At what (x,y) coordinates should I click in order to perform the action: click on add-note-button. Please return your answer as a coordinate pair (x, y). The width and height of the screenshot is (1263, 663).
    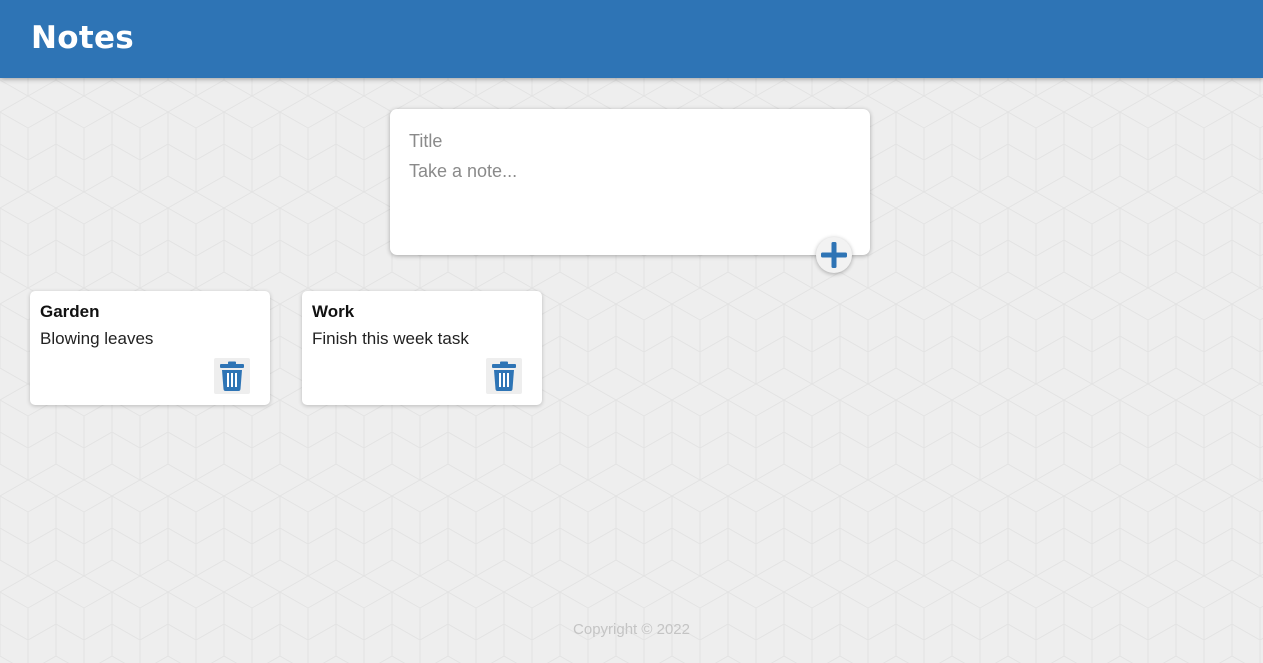
    Looking at the image, I should click on (834, 255).